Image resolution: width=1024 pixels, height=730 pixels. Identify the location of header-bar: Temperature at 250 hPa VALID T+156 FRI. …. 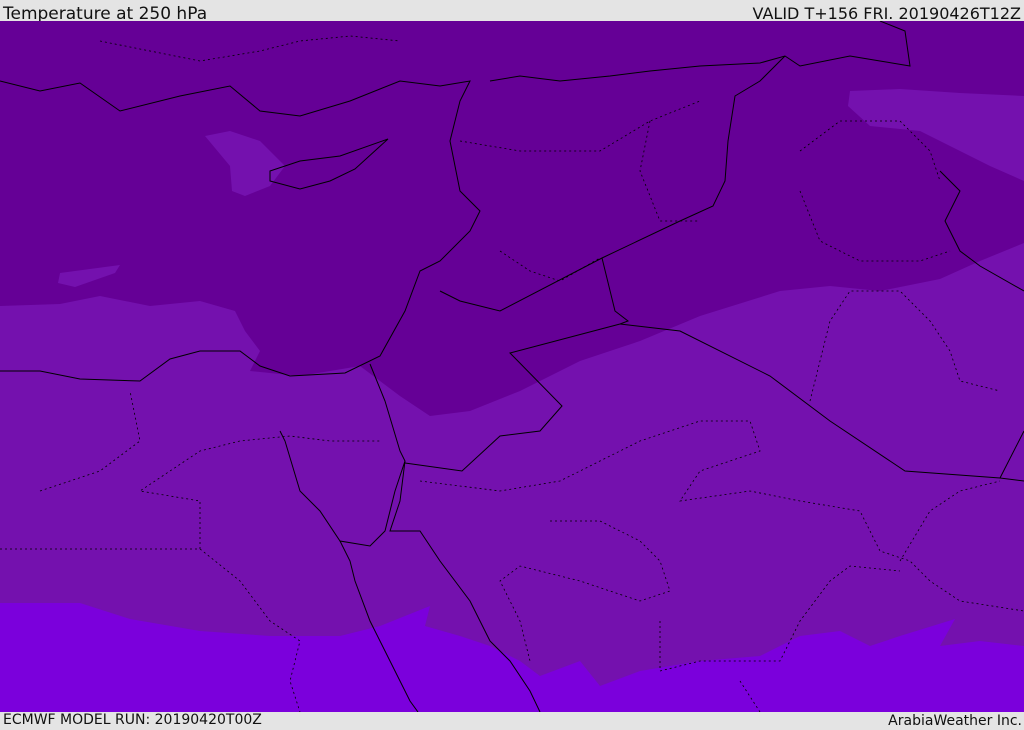
(512, 12).